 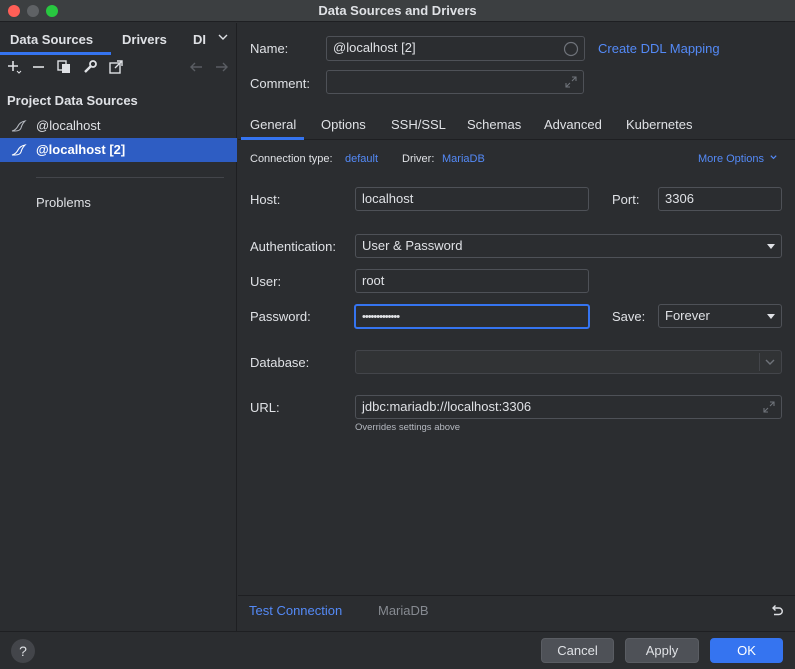 I want to click on minimize-window-button, so click(x=33, y=11).